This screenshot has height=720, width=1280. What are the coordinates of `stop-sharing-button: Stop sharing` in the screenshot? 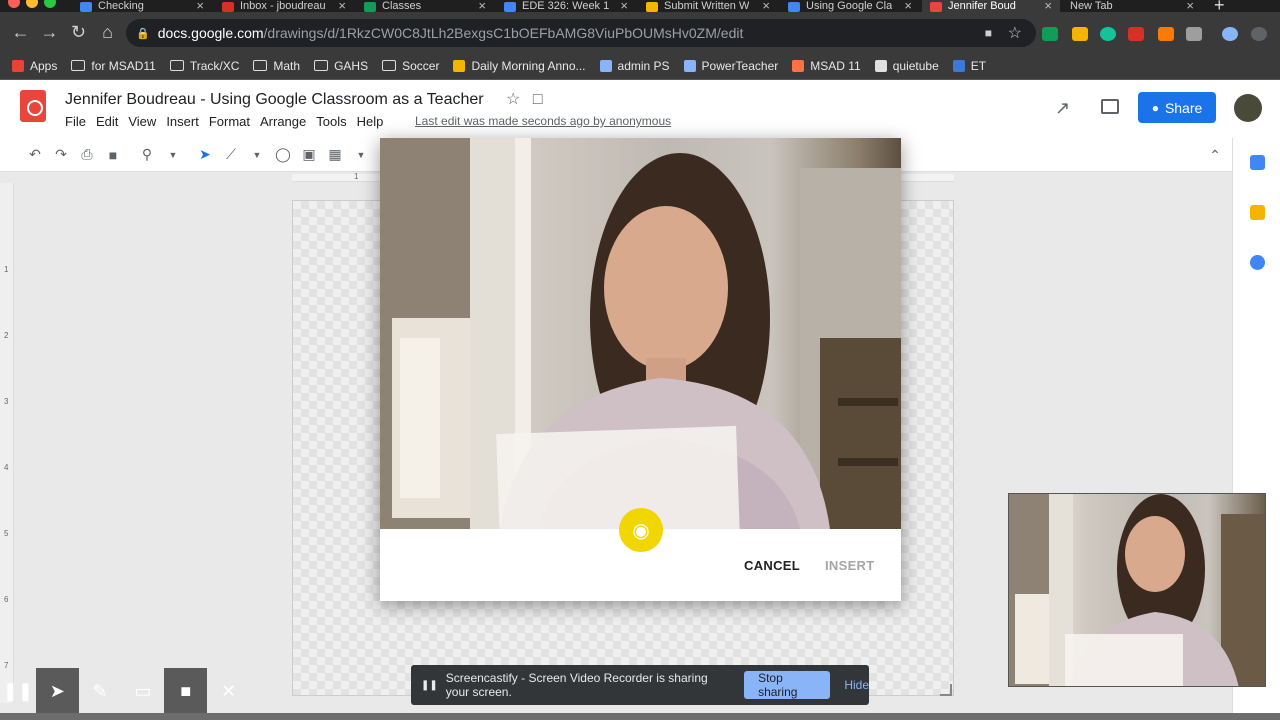 It's located at (787, 685).